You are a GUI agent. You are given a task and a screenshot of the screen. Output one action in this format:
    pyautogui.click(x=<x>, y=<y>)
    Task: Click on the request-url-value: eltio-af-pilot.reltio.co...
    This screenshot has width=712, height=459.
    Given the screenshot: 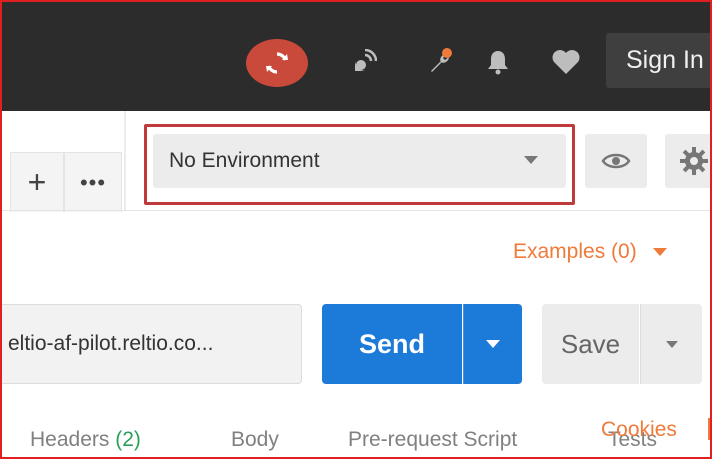 What is the action you would take?
    pyautogui.click(x=111, y=343)
    